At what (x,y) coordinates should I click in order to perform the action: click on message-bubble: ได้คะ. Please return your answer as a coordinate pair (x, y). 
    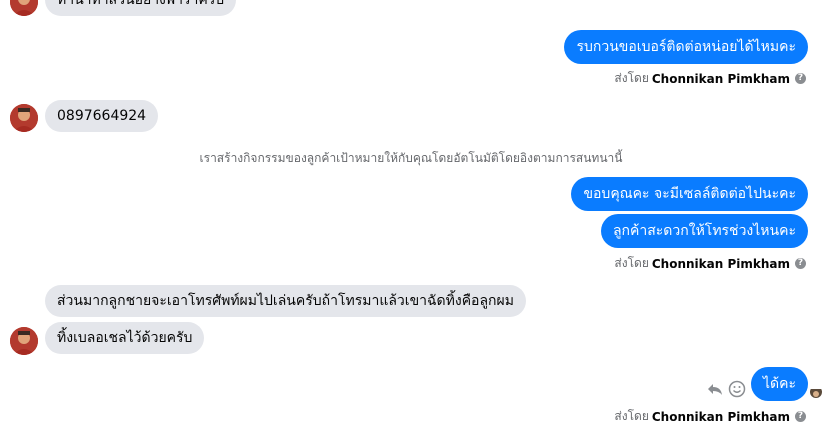
    Looking at the image, I should click on (779, 384).